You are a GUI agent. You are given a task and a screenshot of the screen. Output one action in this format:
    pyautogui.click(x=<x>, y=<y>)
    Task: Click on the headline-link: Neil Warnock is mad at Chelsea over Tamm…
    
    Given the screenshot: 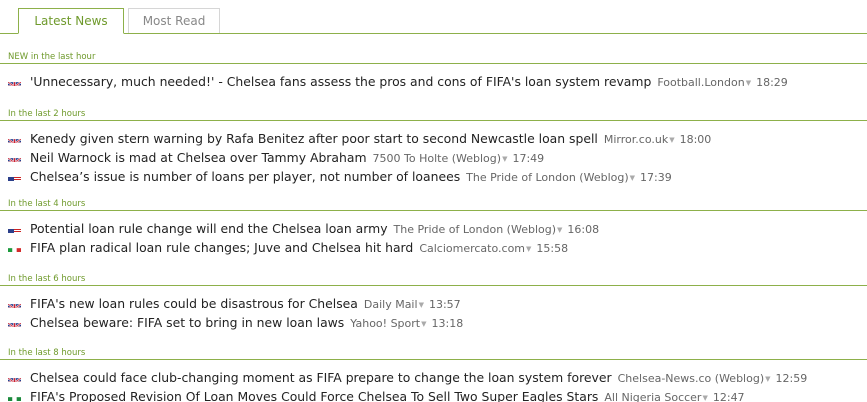 What is the action you would take?
    pyautogui.click(x=198, y=157)
    